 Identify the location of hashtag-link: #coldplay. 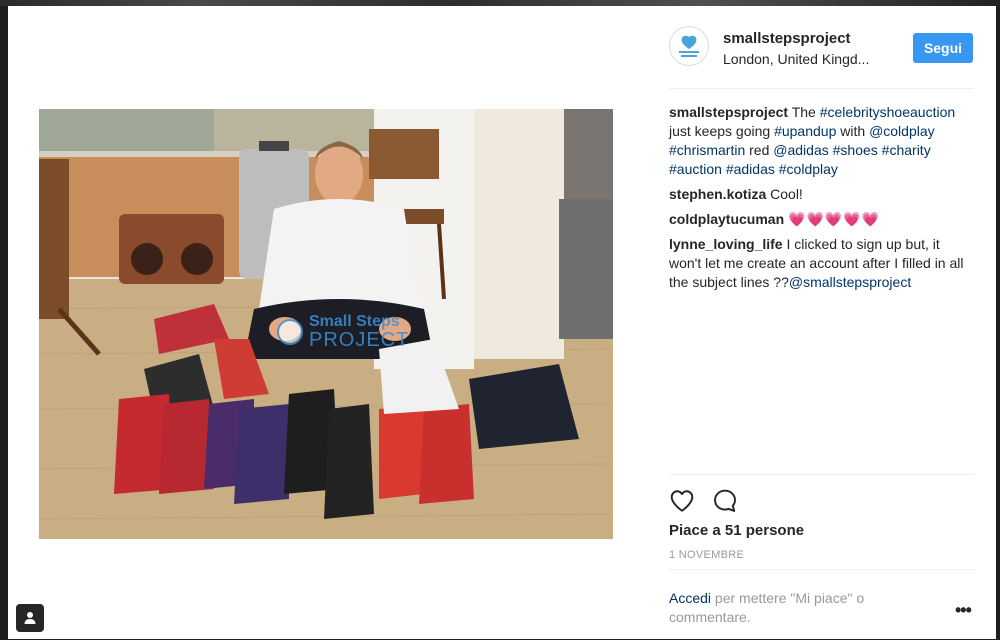
(808, 169).